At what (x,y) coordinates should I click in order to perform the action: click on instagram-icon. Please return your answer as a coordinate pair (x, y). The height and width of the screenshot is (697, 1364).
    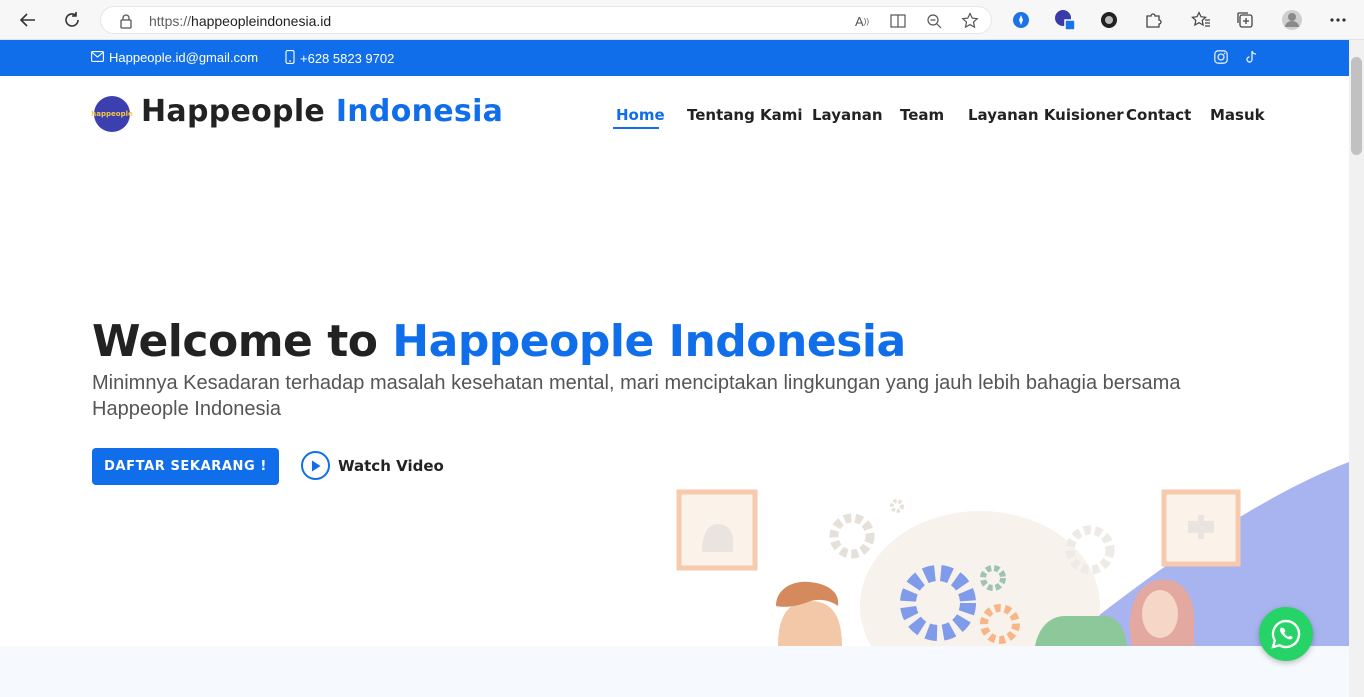
    Looking at the image, I should click on (1221, 58).